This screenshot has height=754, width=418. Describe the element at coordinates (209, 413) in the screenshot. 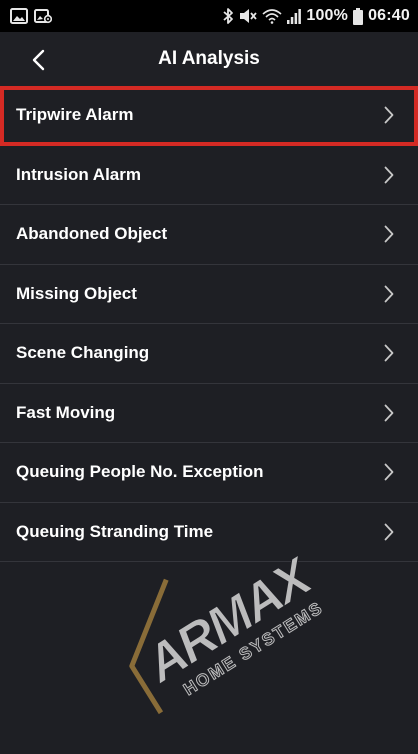

I see `menu-item-fast-moving: Fast Moving` at that location.